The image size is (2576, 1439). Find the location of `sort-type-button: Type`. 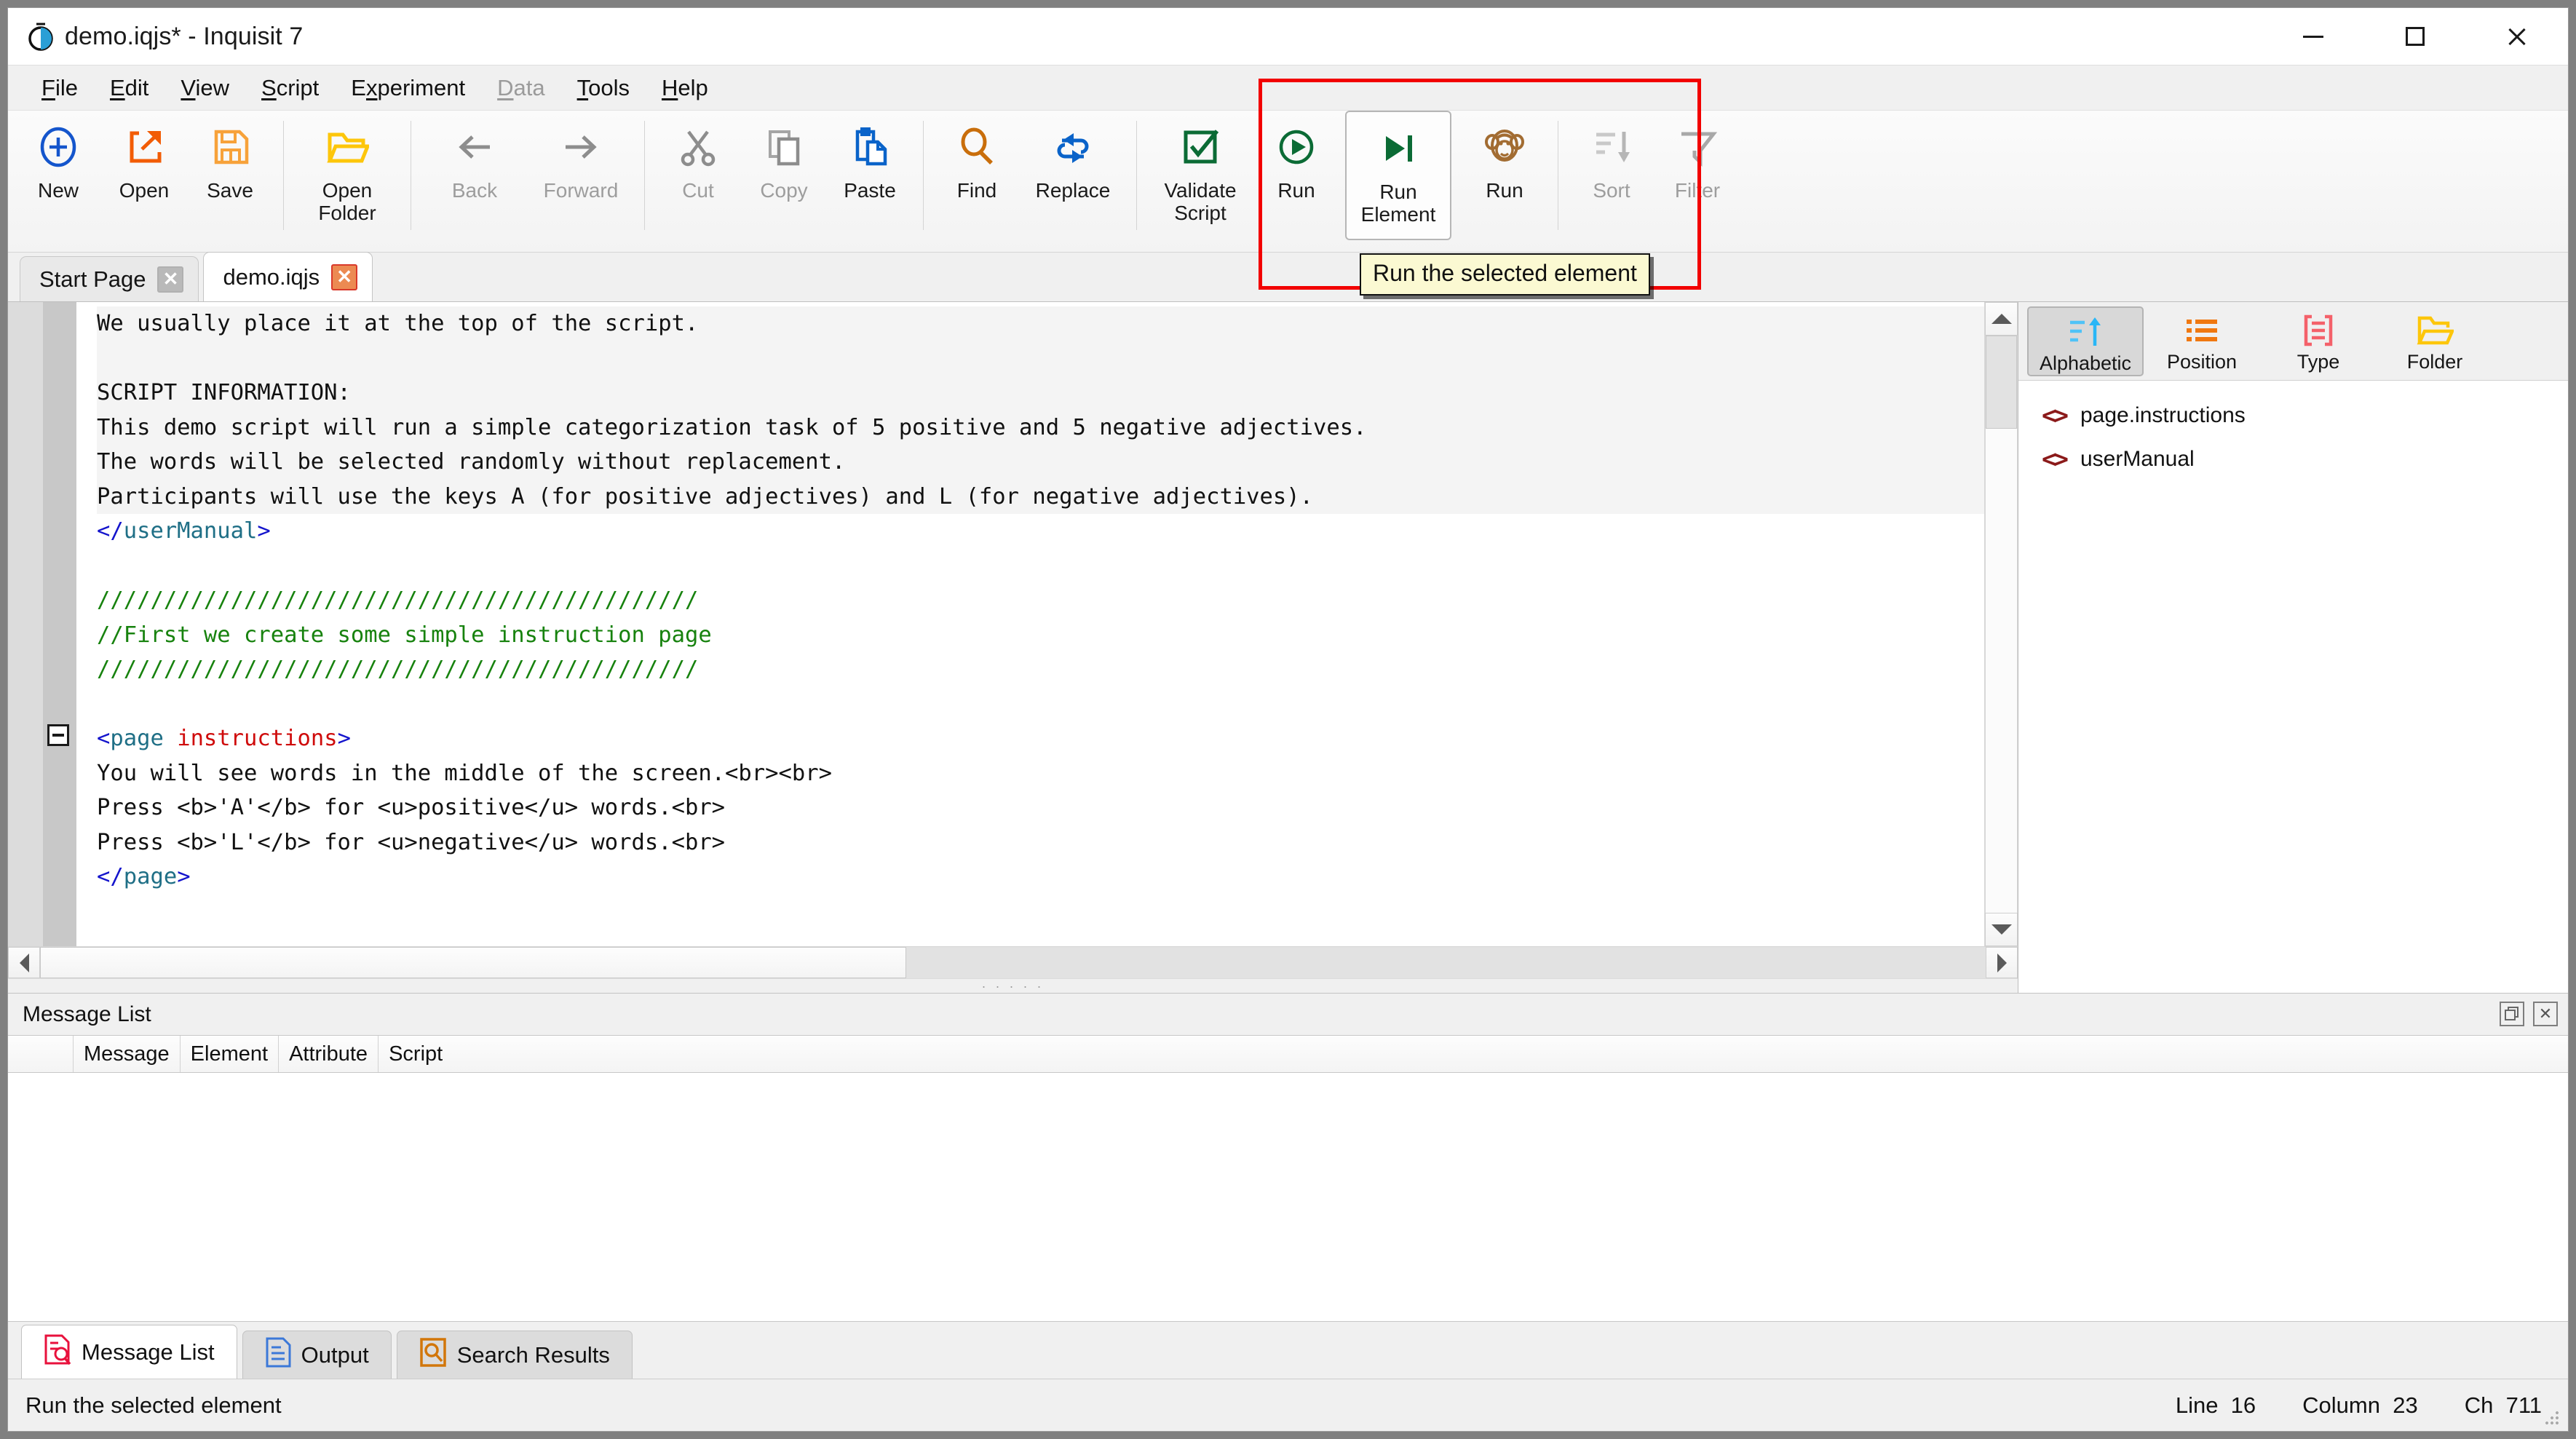

sort-type-button: Type is located at coordinates (2318, 341).